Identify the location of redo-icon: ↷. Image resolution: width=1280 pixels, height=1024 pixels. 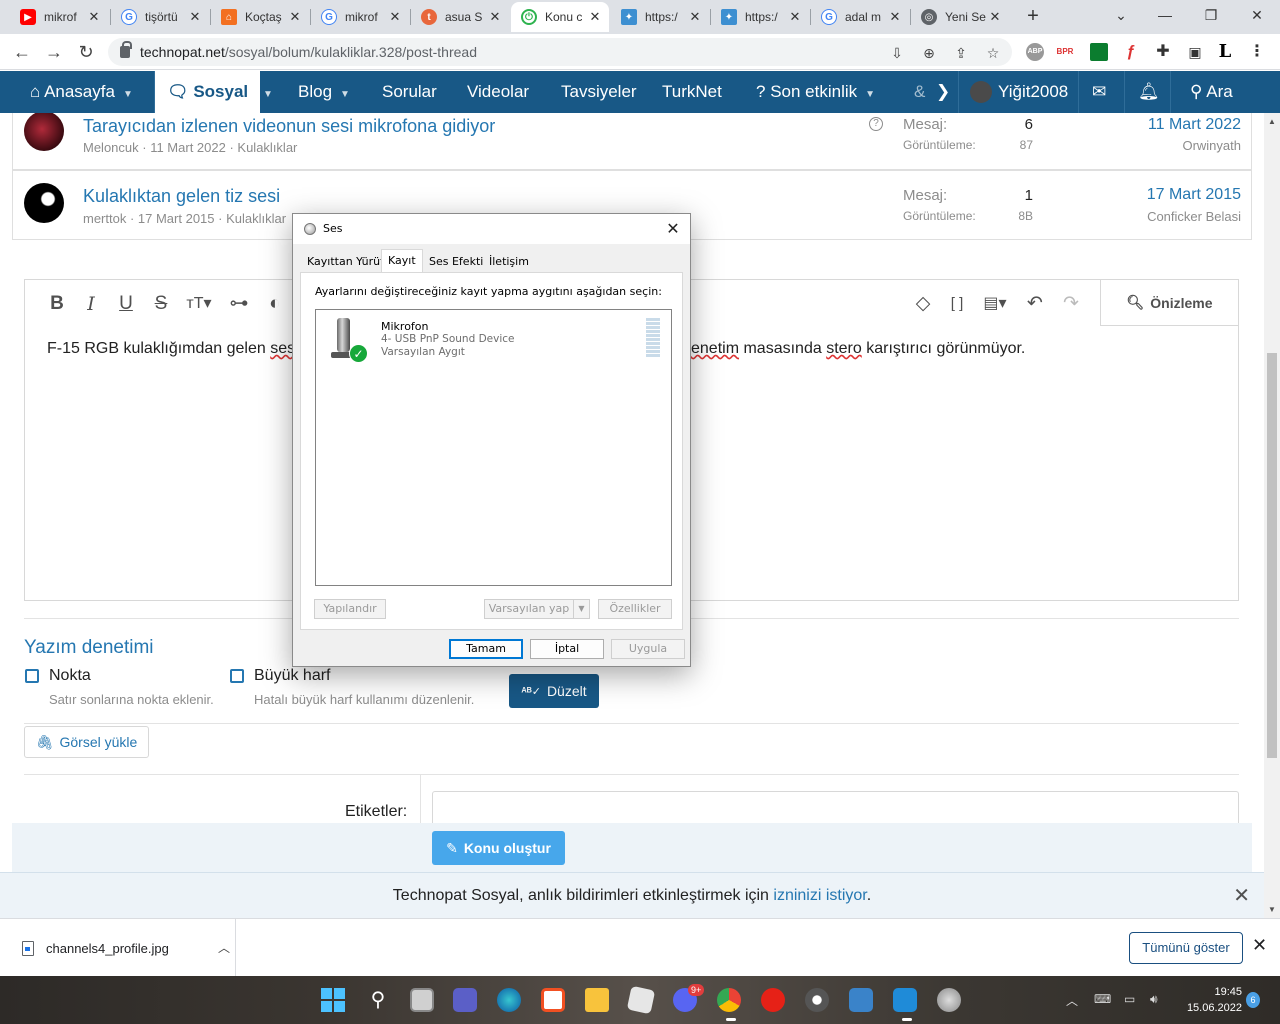
(1071, 304).